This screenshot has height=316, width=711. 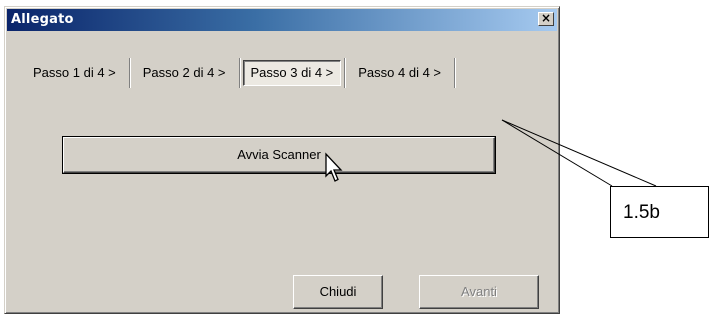 What do you see at coordinates (334, 167) in the screenshot?
I see `mouse-pointer-icon` at bounding box center [334, 167].